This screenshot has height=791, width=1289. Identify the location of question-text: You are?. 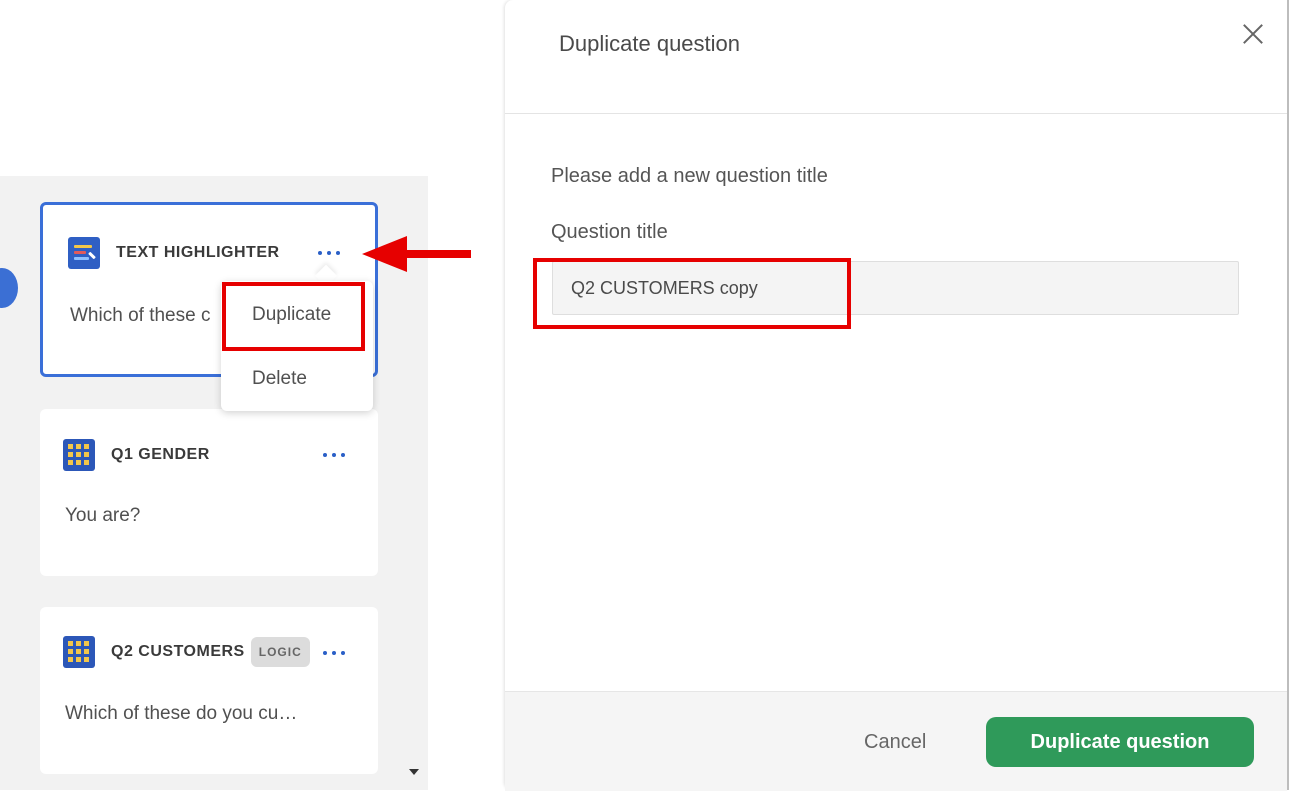
(103, 515).